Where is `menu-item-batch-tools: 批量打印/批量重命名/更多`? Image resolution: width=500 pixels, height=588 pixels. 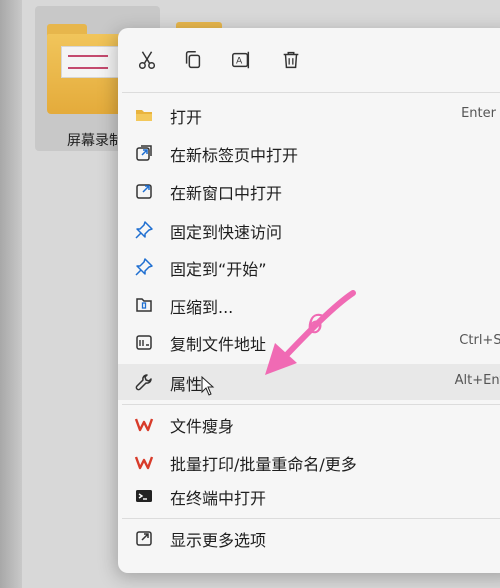 menu-item-batch-tools: 批量打印/批量重命名/更多 is located at coordinates (309, 462).